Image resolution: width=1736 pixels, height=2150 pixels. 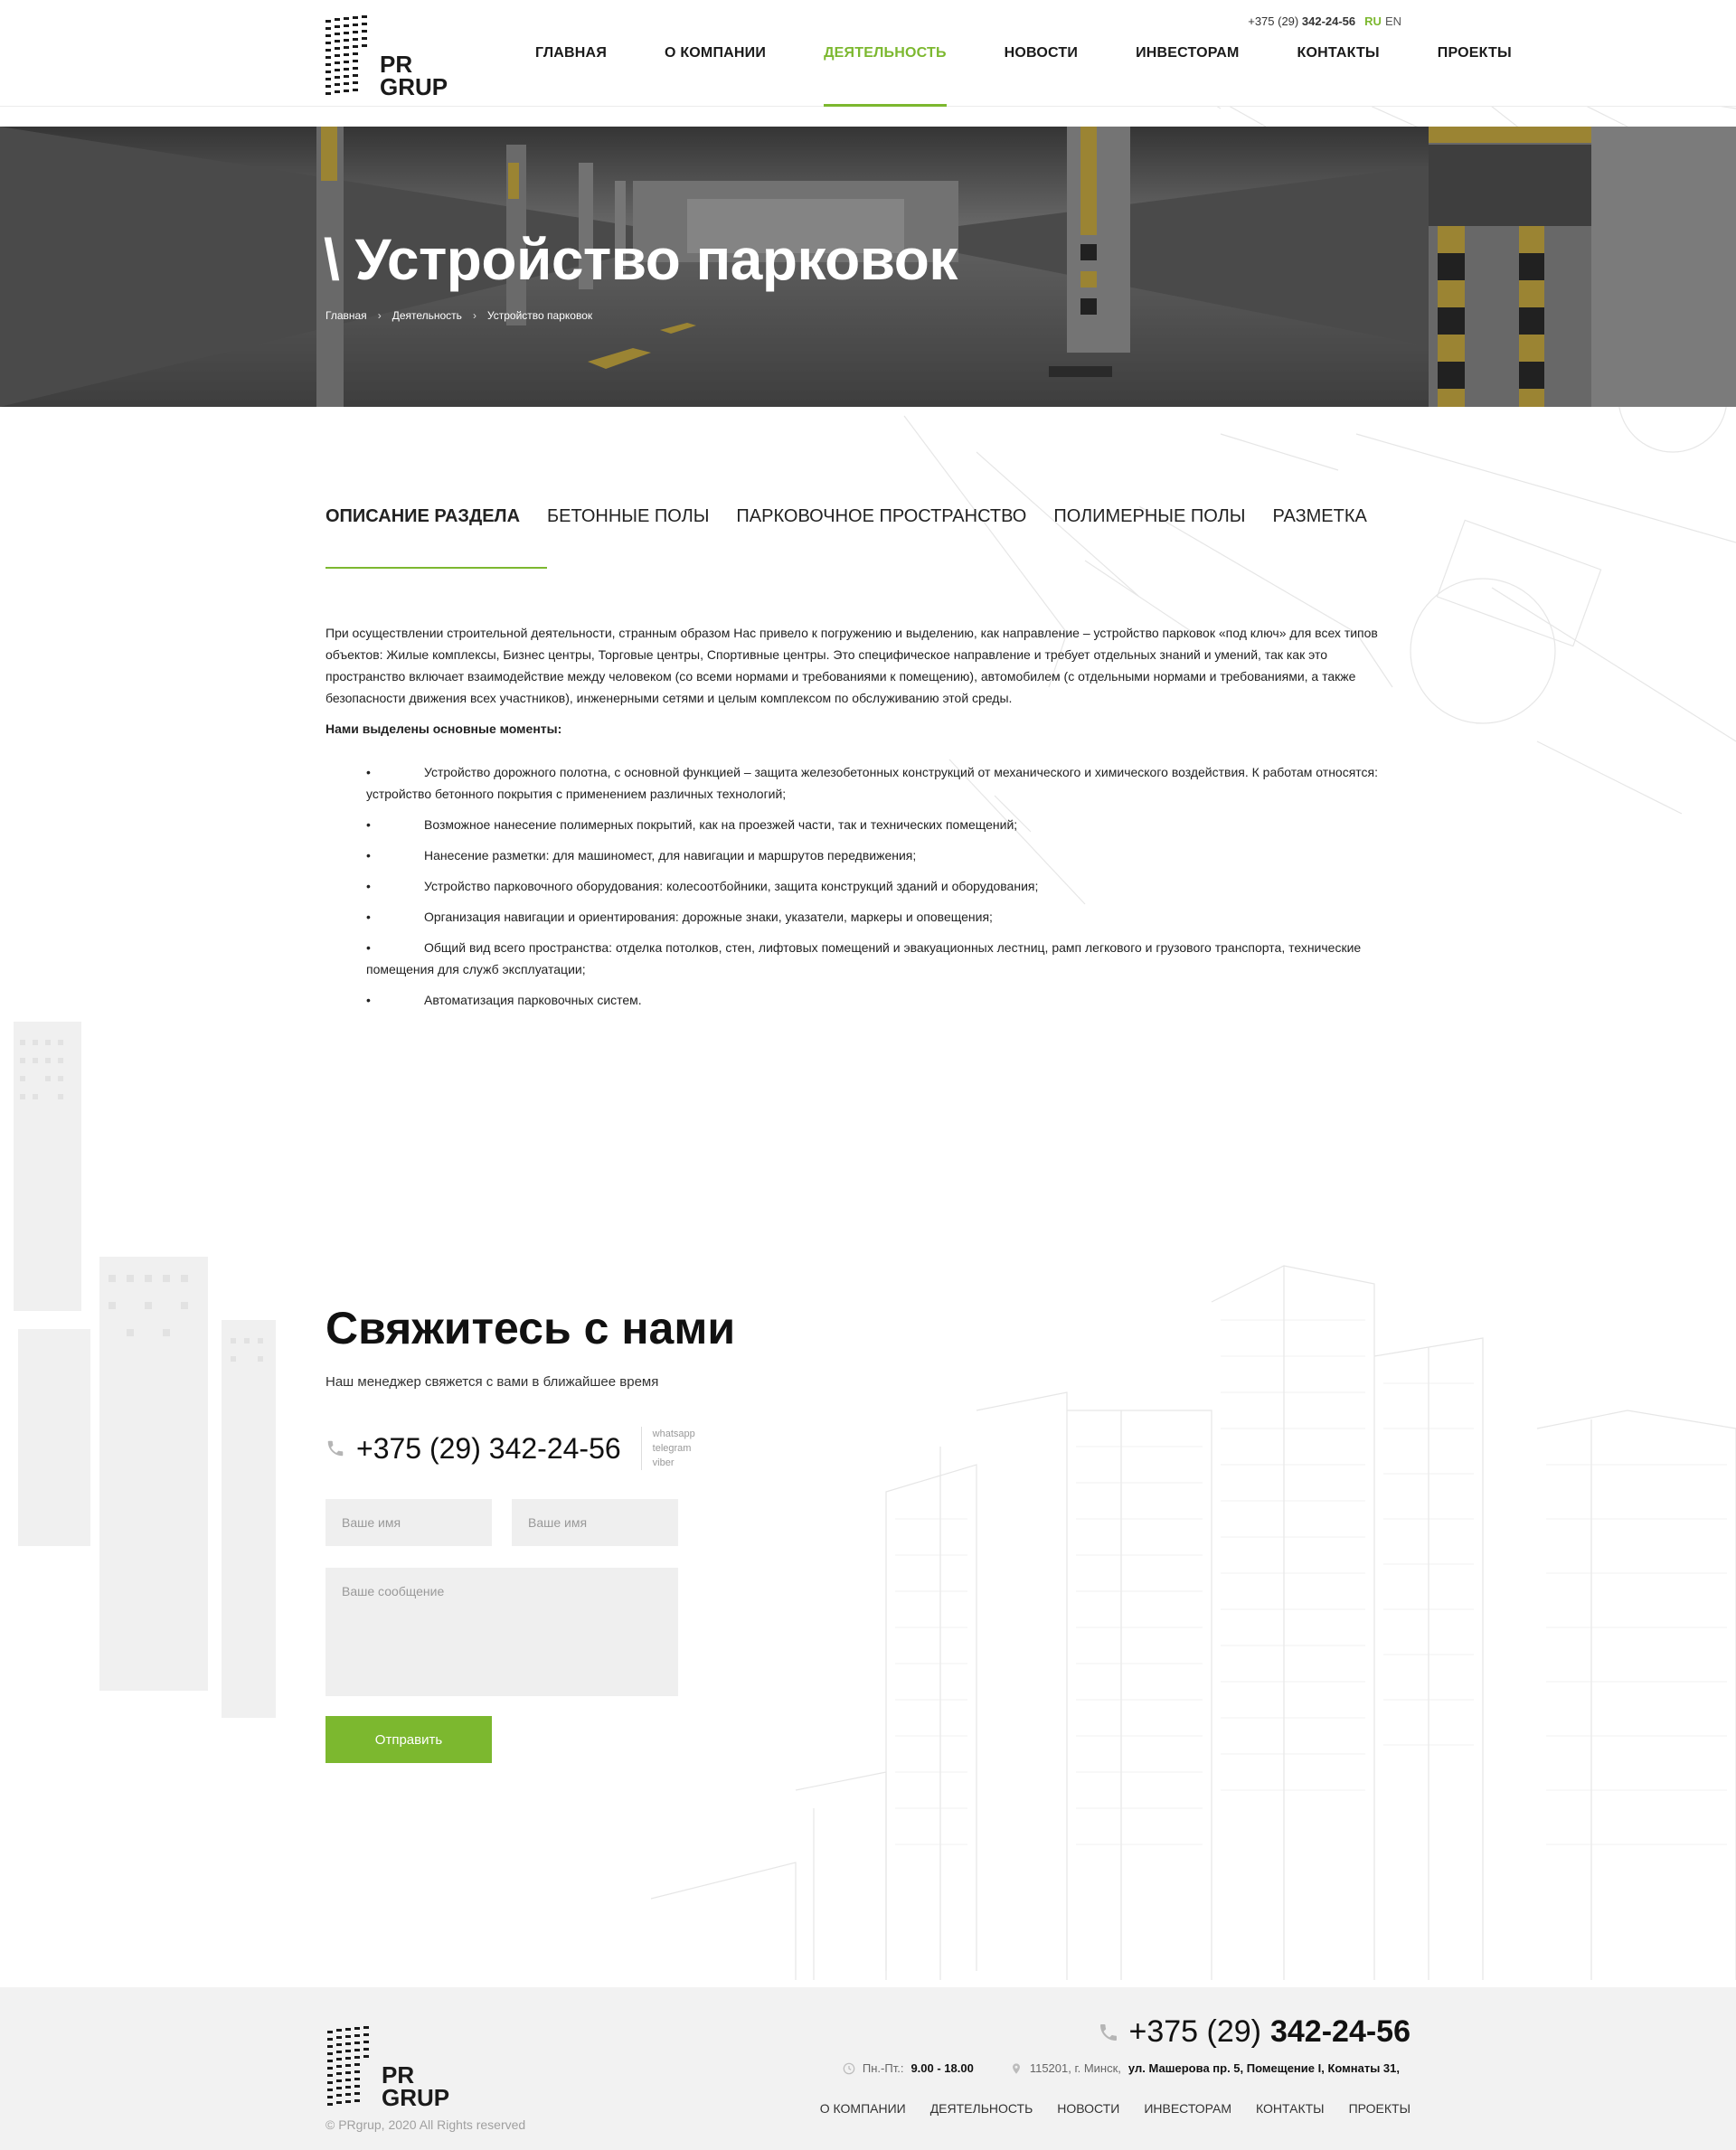 What do you see at coordinates (1291, 2108) in the screenshot?
I see `footer-nav-contacts: Контакты` at bounding box center [1291, 2108].